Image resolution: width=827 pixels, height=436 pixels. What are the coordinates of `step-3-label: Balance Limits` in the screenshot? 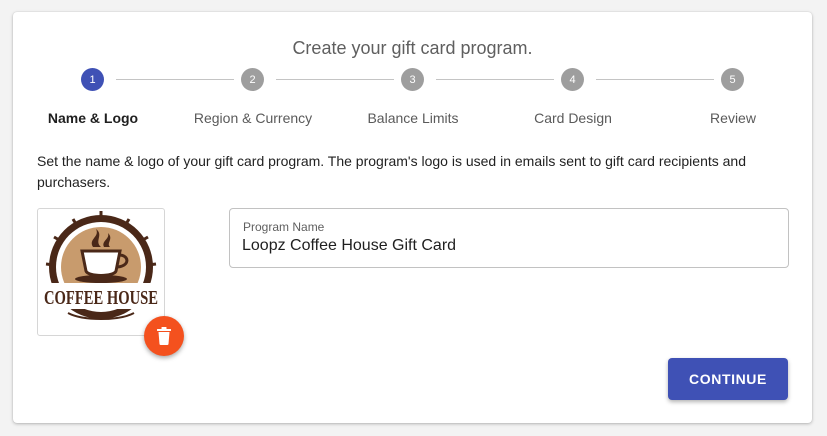 It's located at (413, 118).